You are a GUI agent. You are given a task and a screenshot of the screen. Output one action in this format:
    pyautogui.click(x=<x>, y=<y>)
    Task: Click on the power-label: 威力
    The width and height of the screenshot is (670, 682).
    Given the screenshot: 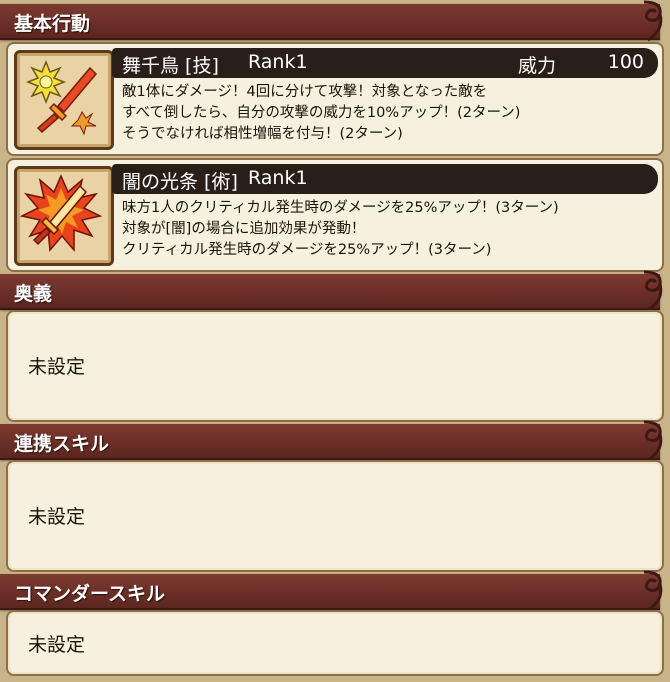 What is the action you would take?
    pyautogui.click(x=537, y=66)
    